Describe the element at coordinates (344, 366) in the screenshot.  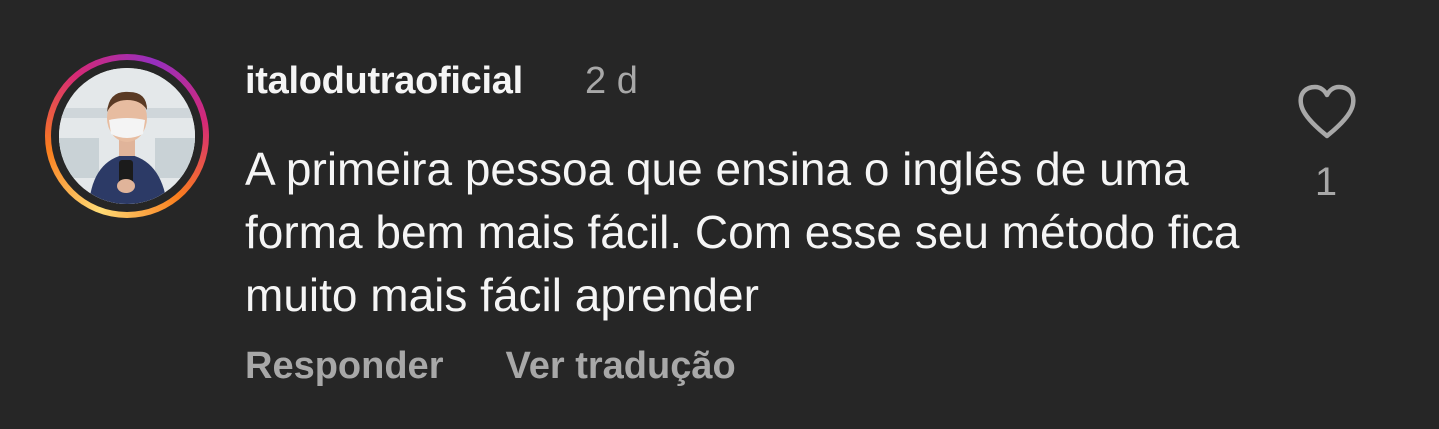
I see `reply-button: Responder` at that location.